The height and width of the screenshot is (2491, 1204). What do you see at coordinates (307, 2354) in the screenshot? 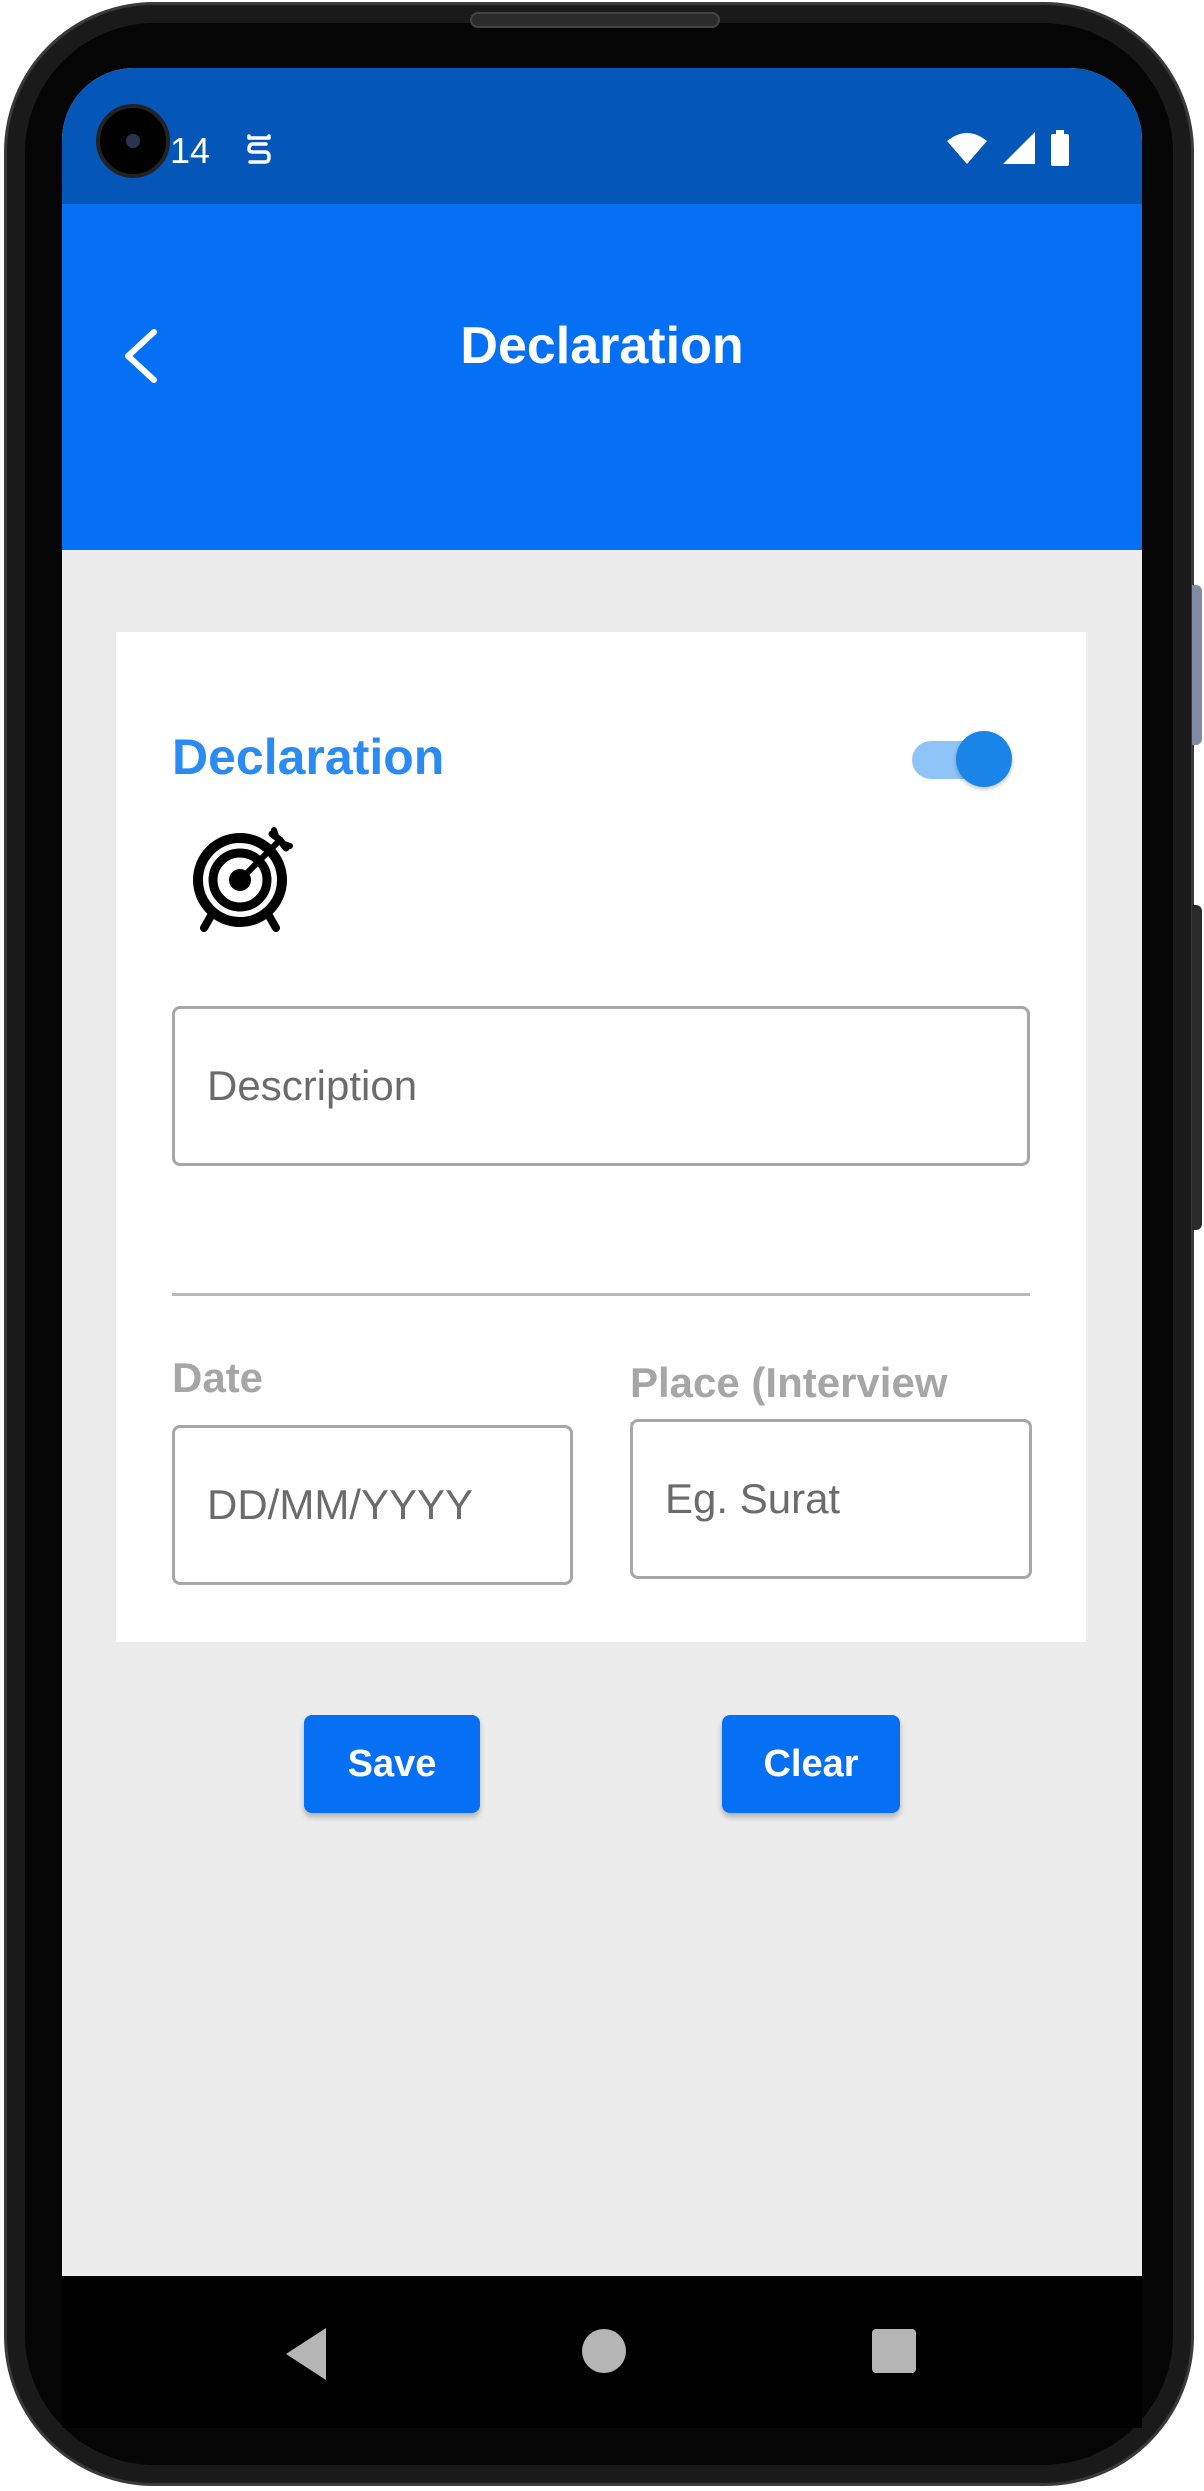
I see `nav-back-icon` at bounding box center [307, 2354].